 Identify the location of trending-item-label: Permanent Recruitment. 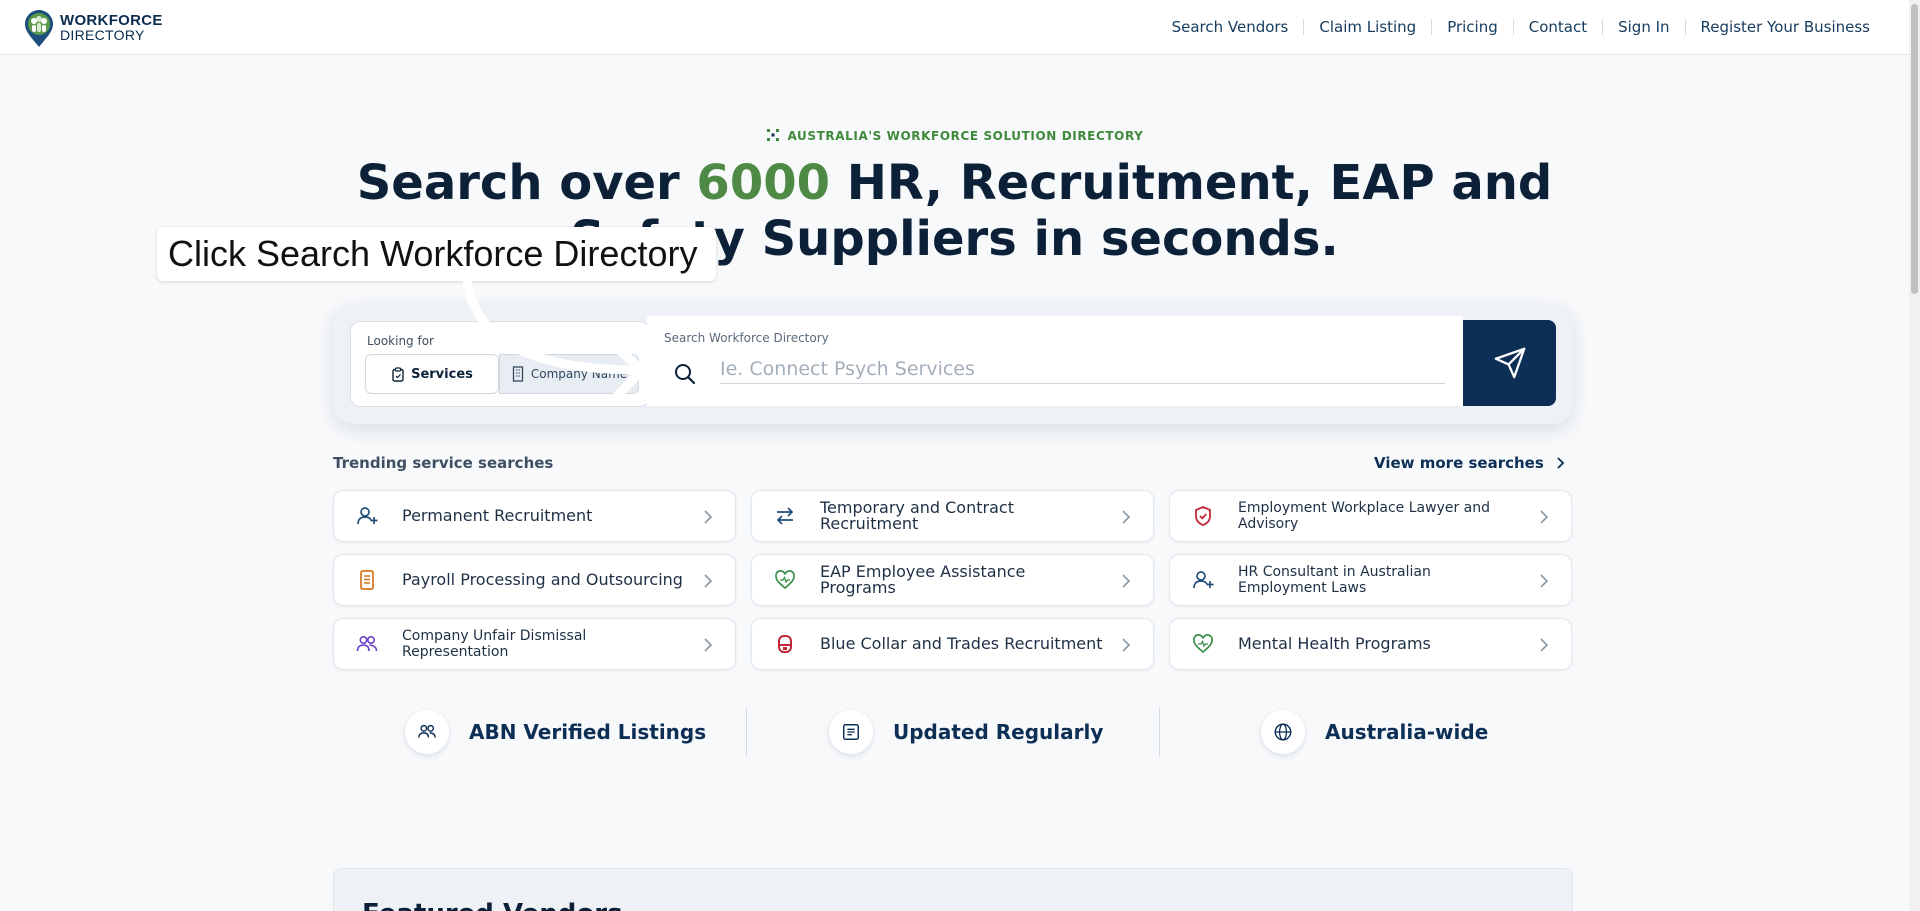
(497, 515).